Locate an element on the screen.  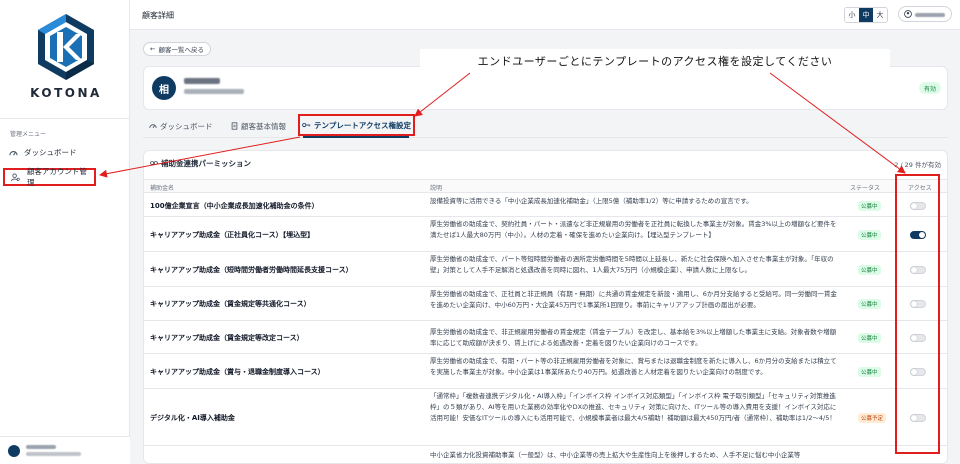
font-size-switcher: 小 中 大 is located at coordinates (866, 15).